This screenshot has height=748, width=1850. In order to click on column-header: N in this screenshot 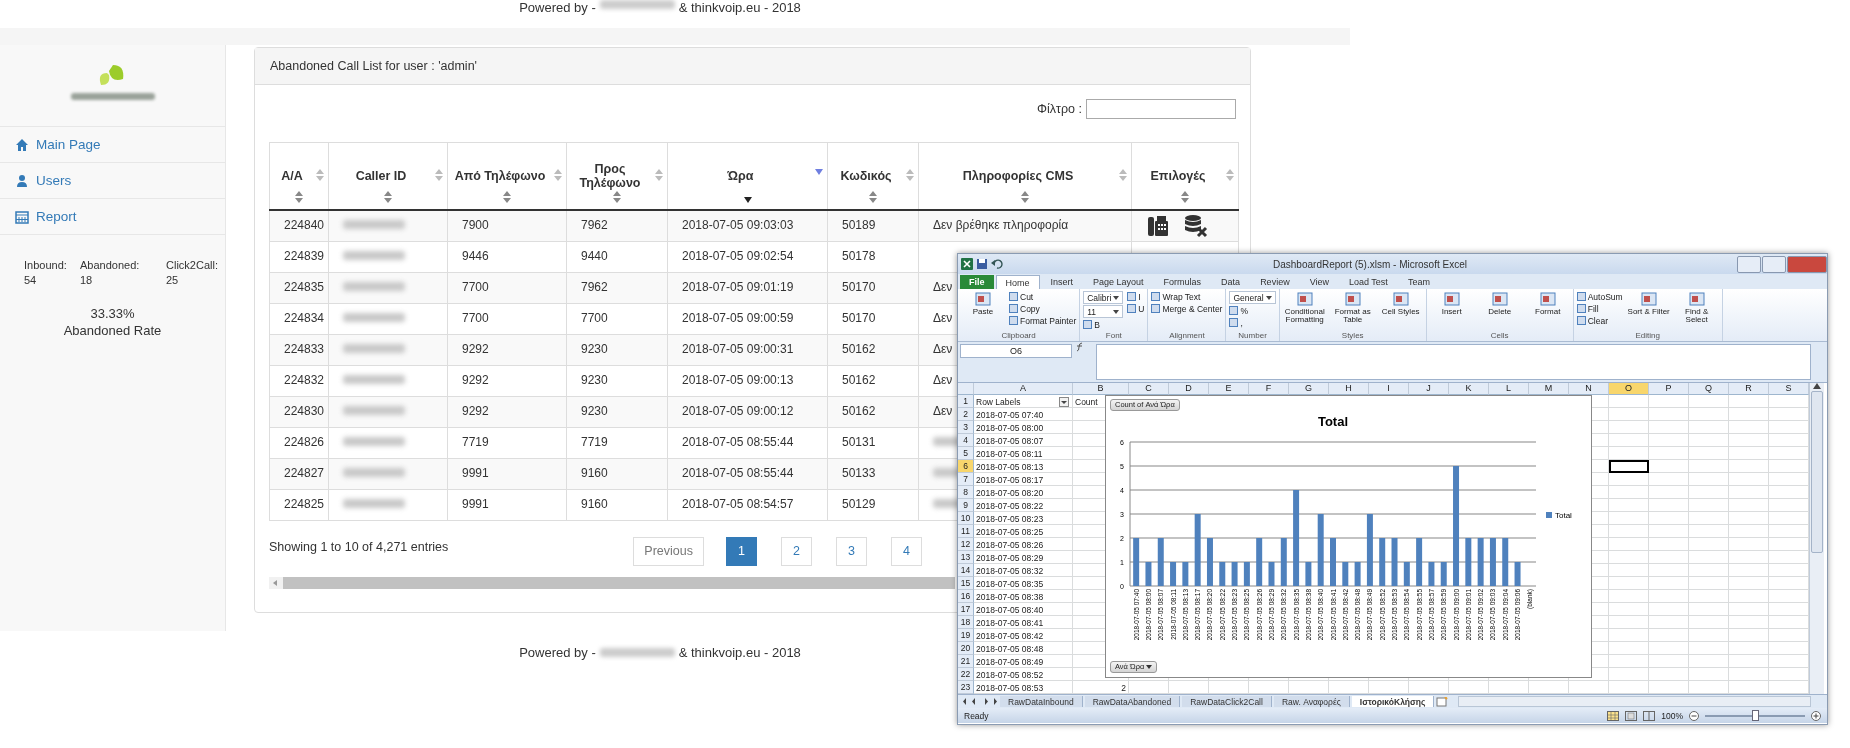, I will do `click(1589, 389)`.